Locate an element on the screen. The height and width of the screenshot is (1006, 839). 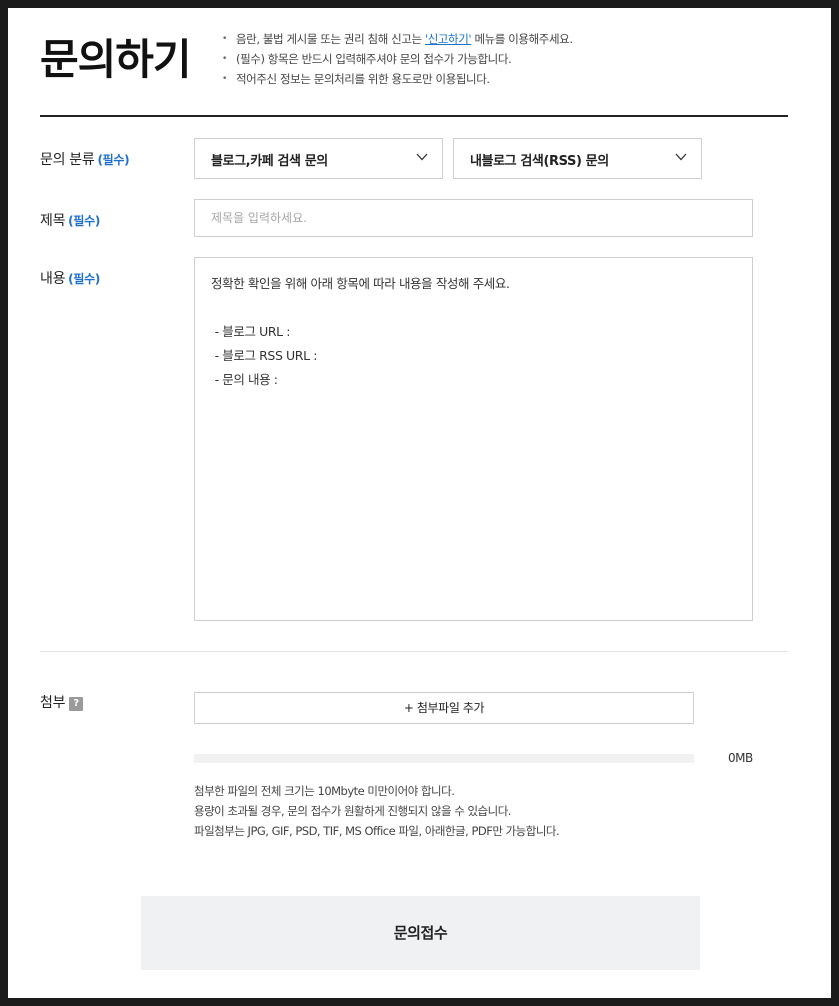
notice-item: (필수) 항목은 반드시 입력해주셔야 문의 접수가 가능합니다. is located at coordinates (397, 59).